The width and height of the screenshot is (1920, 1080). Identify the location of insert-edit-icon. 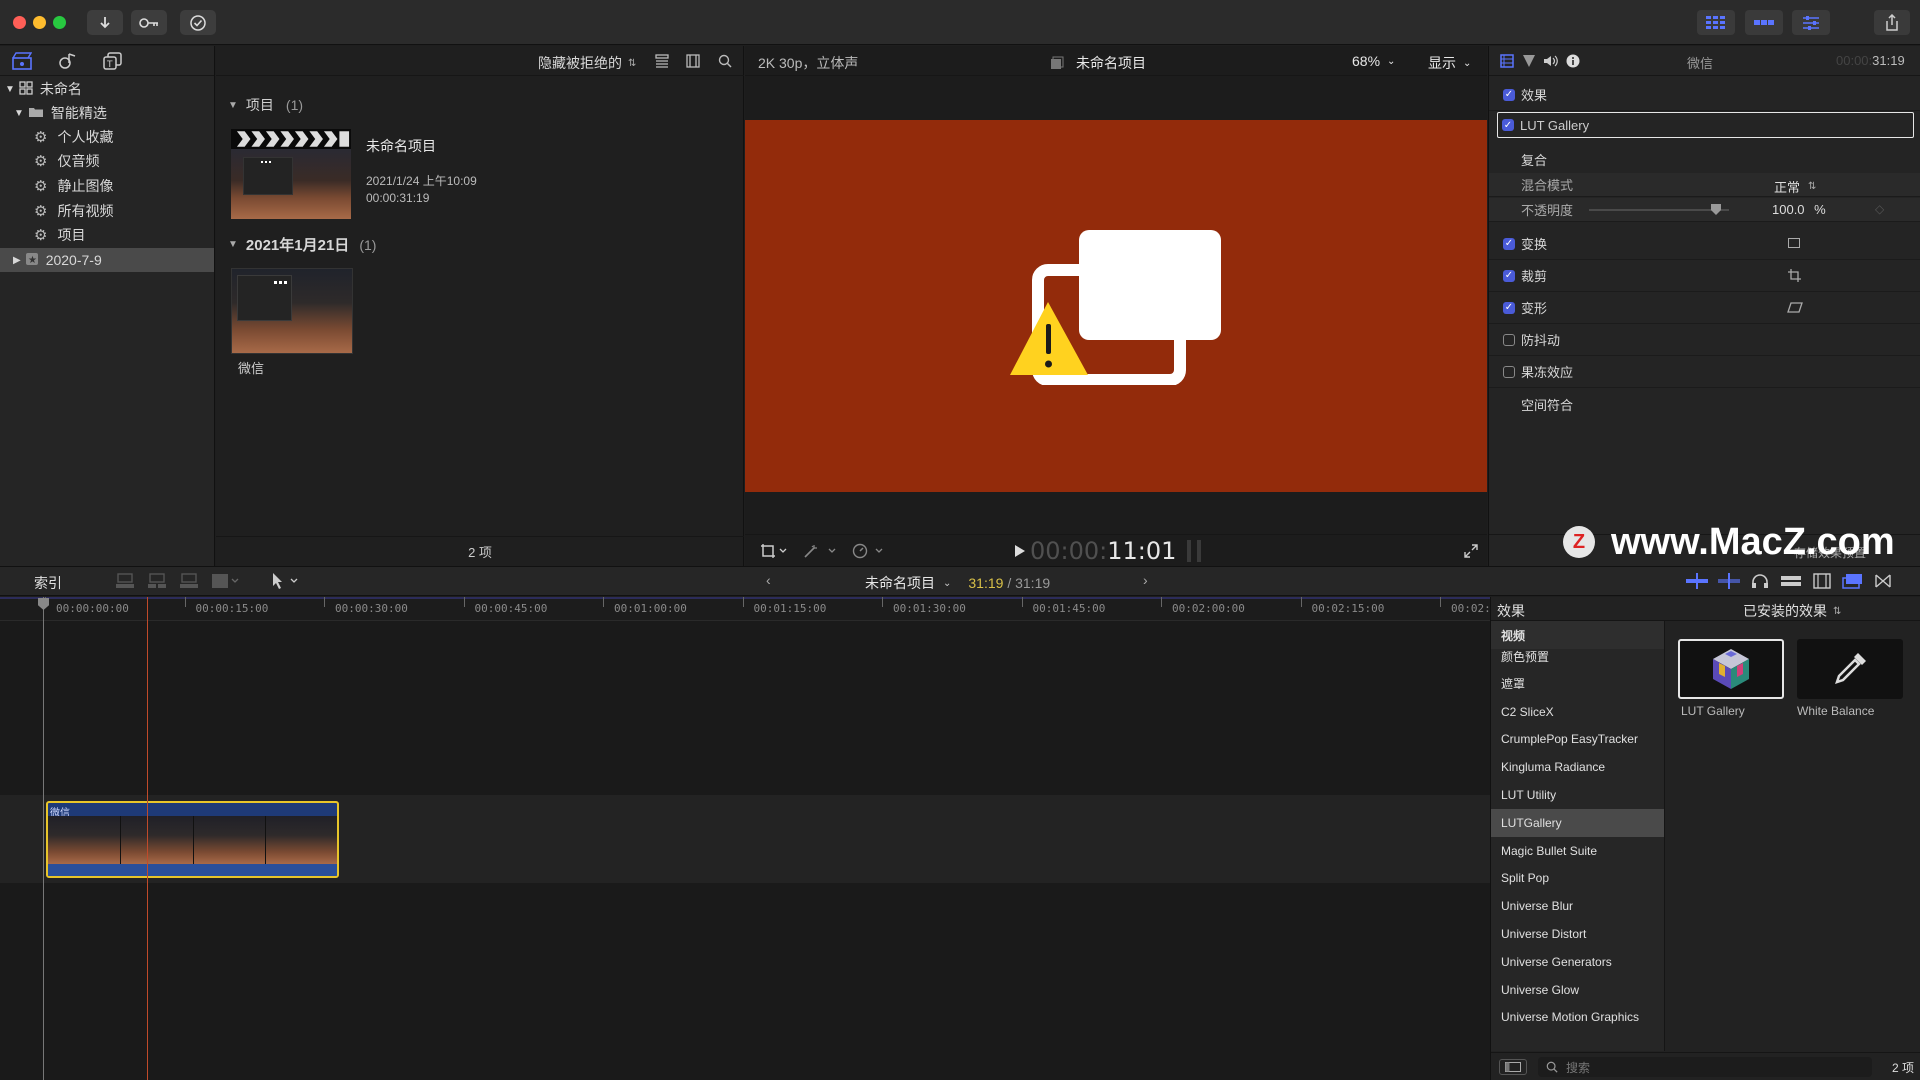
(157, 581).